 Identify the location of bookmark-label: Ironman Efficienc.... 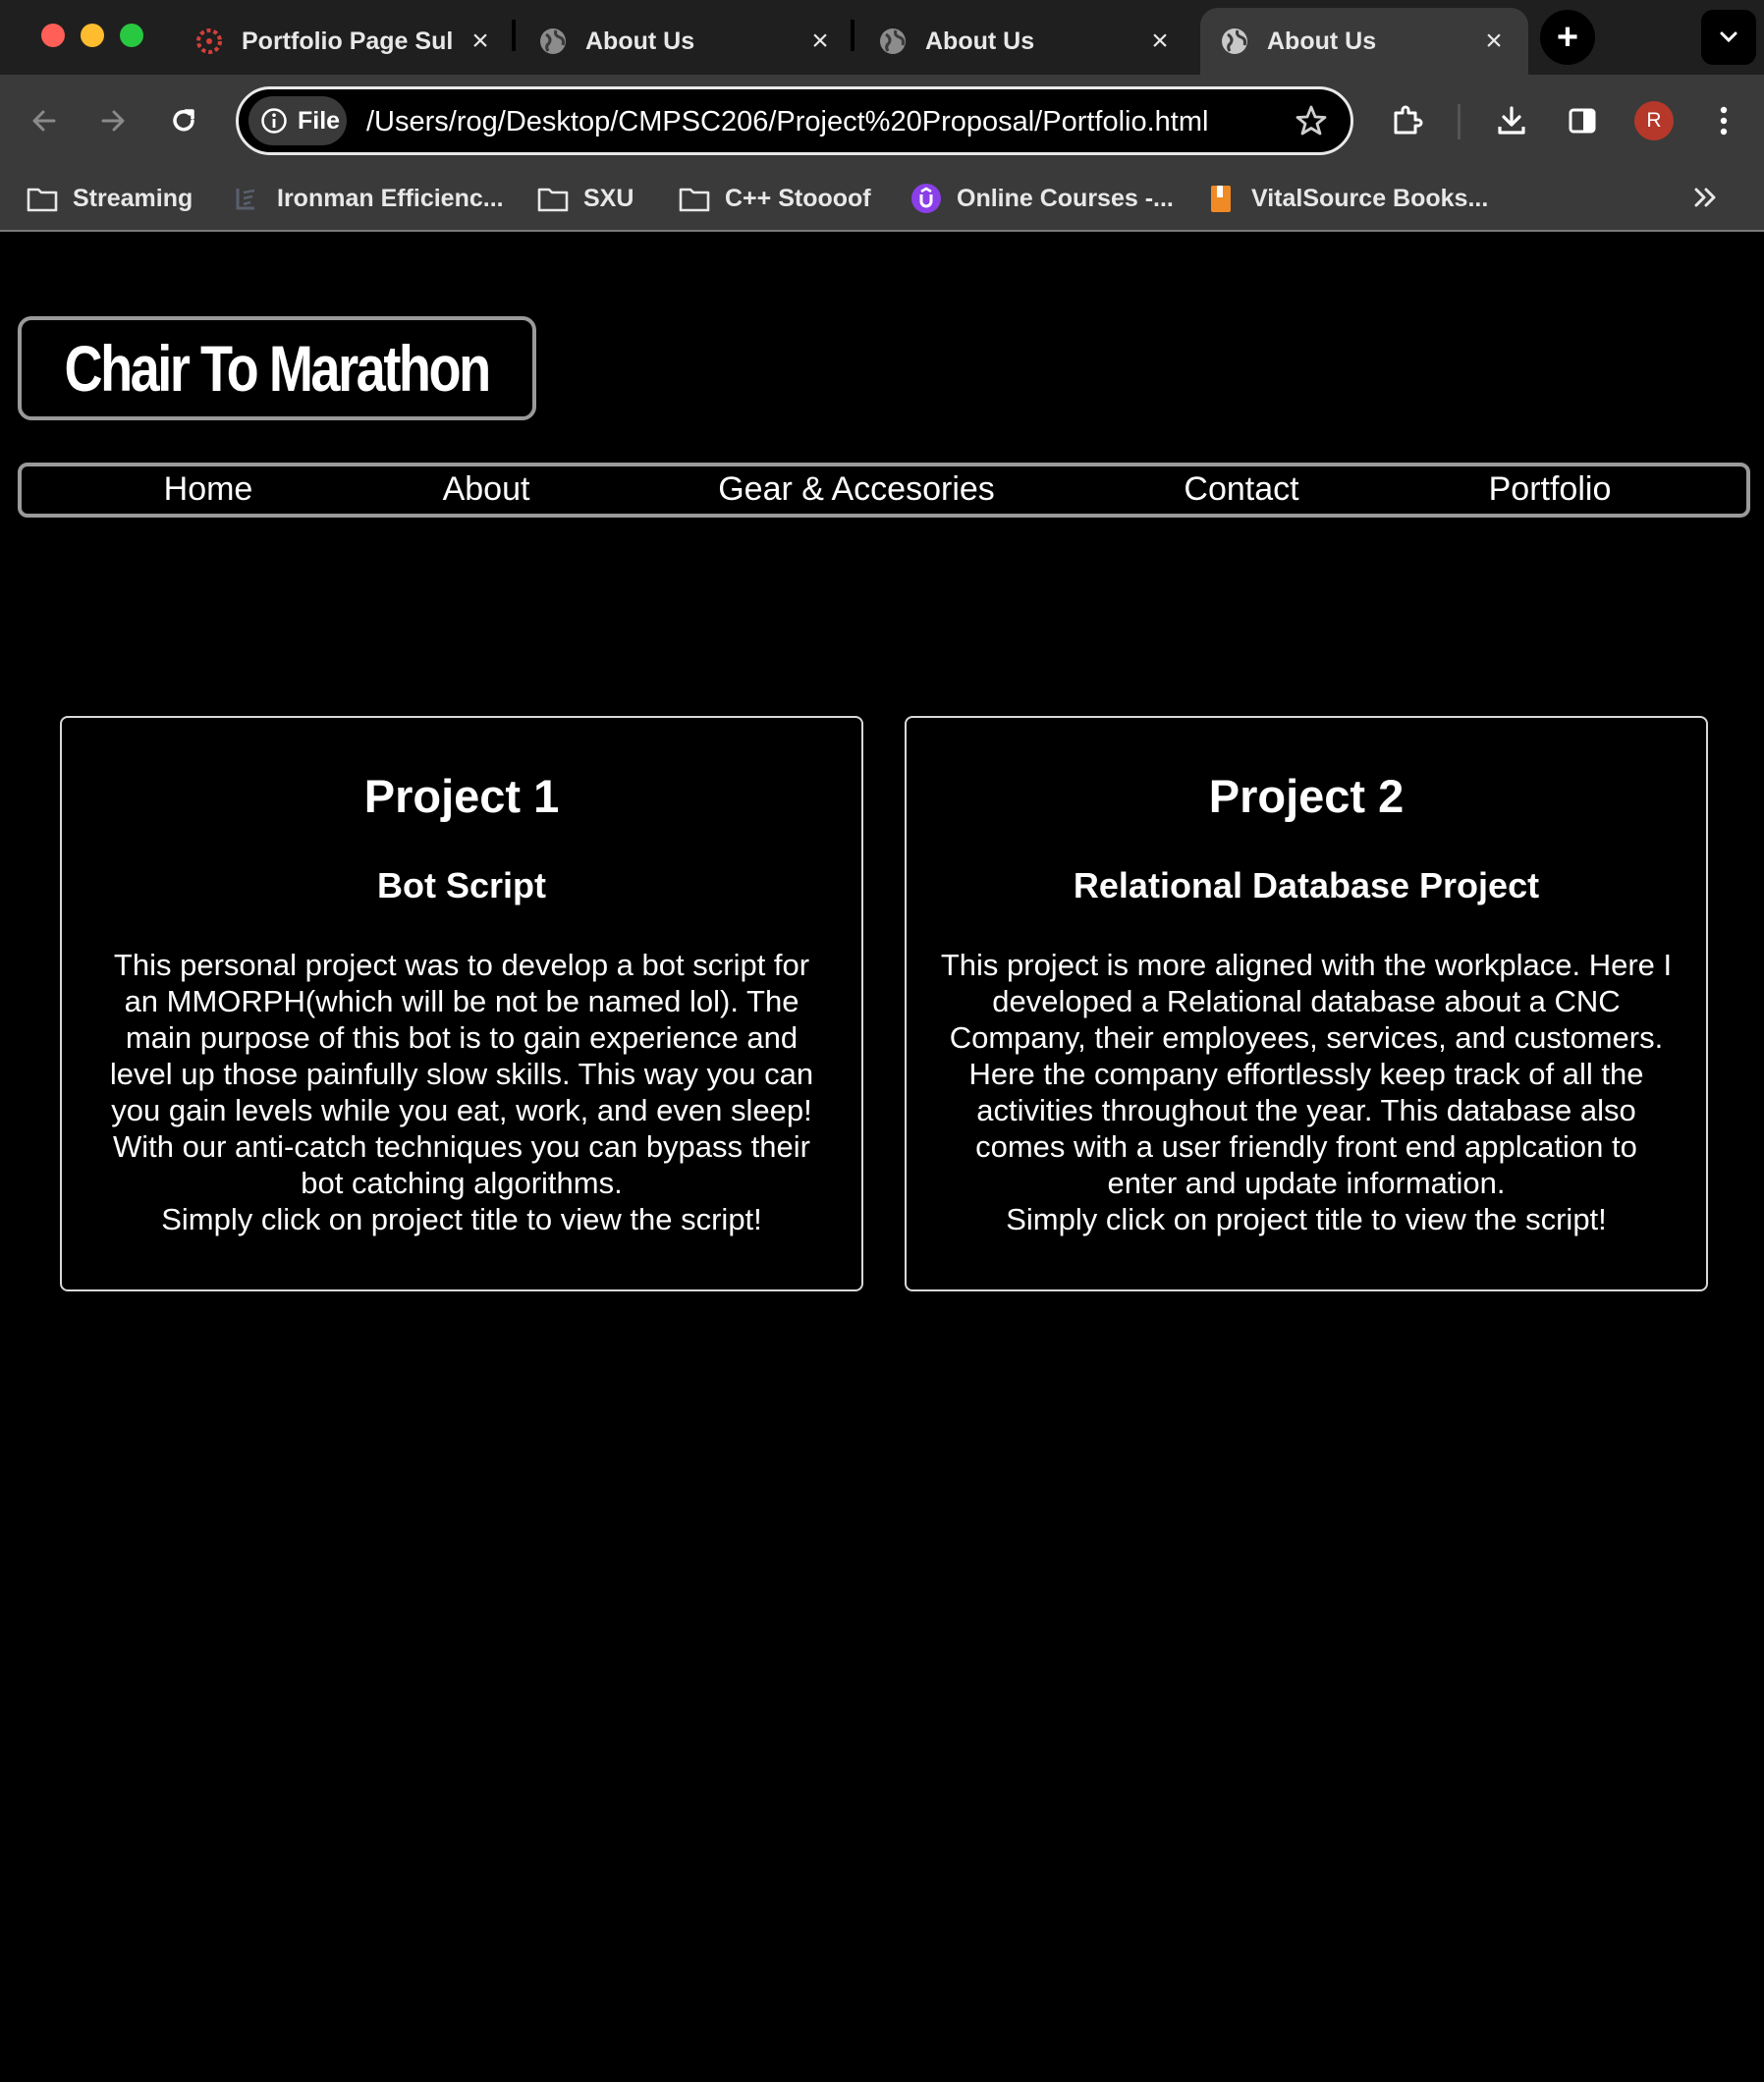
(391, 198).